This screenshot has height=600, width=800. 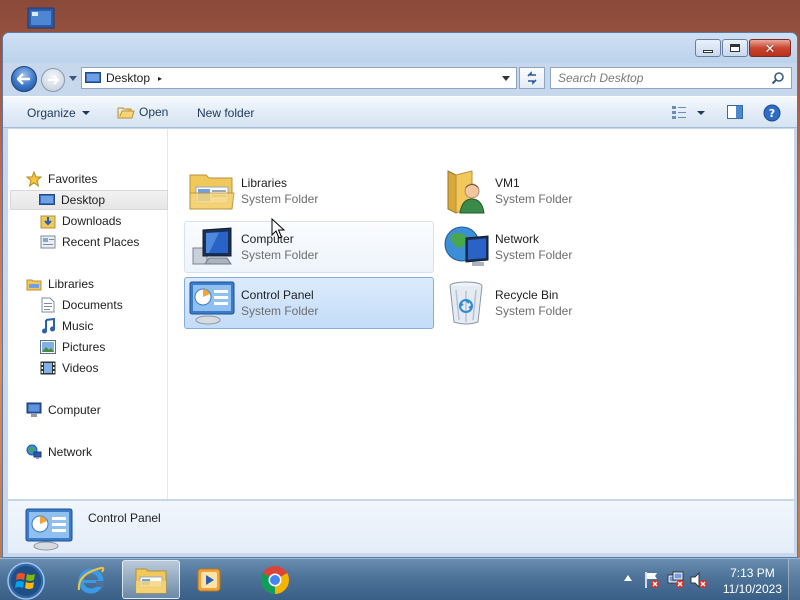 What do you see at coordinates (24, 79) in the screenshot?
I see `back-button` at bounding box center [24, 79].